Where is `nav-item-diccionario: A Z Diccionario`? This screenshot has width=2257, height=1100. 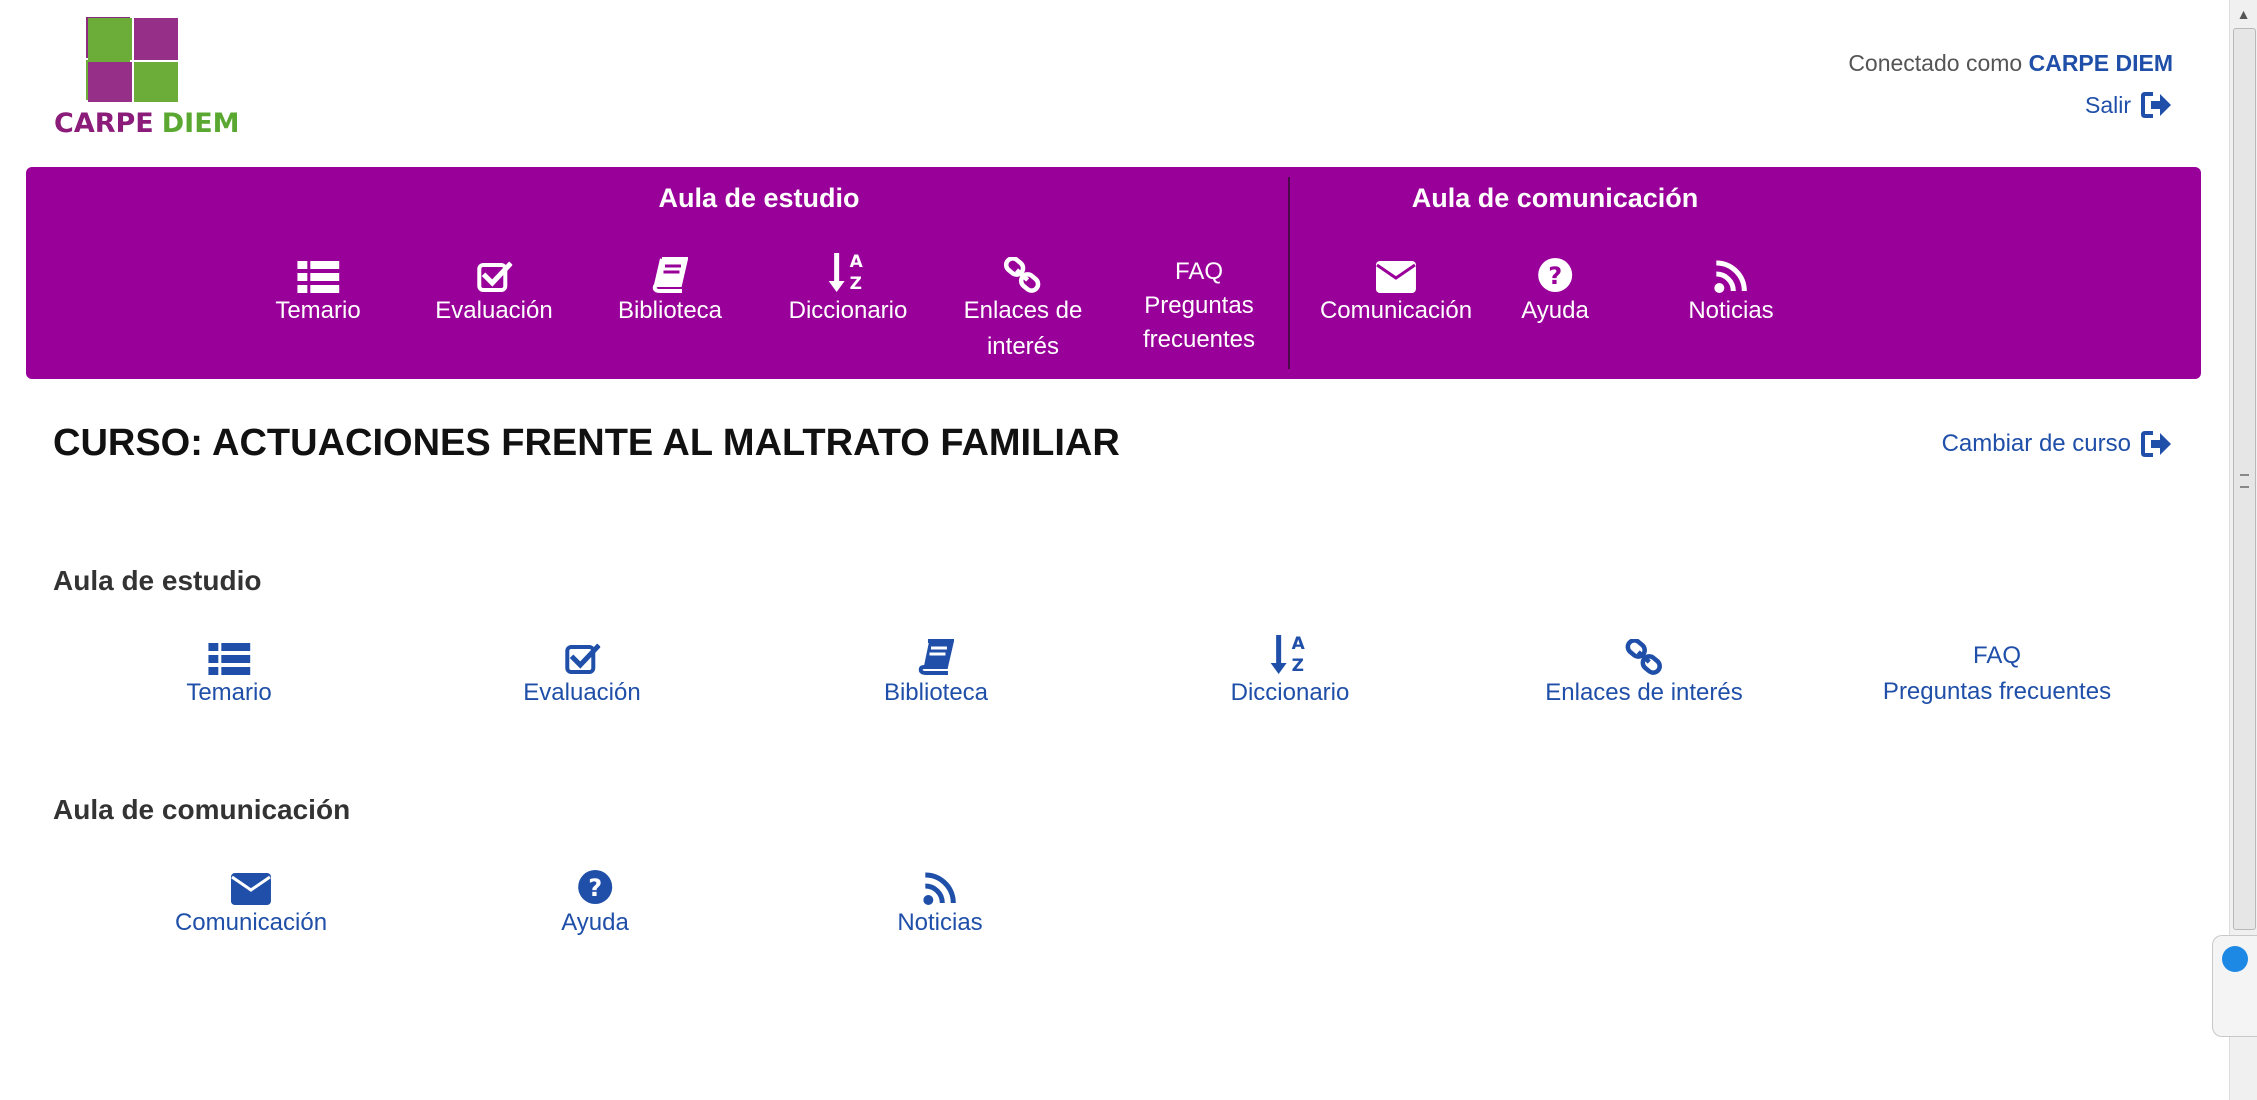
nav-item-diccionario: A Z Diccionario is located at coordinates (848, 290).